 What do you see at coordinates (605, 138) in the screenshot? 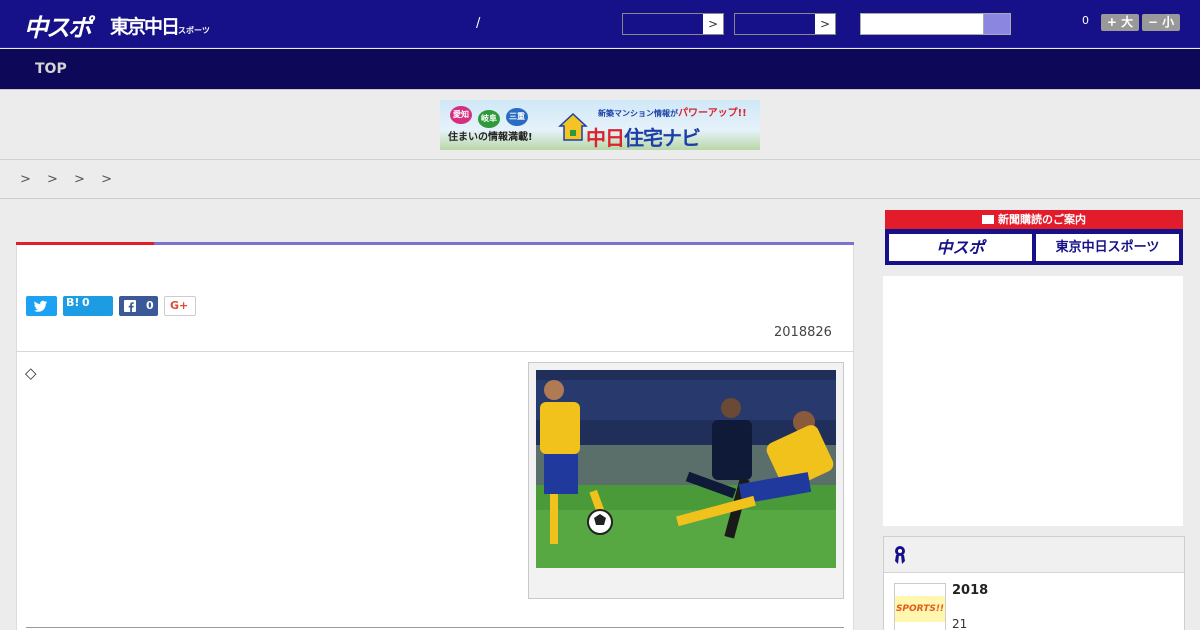
I see `banner-title-red: 中日` at bounding box center [605, 138].